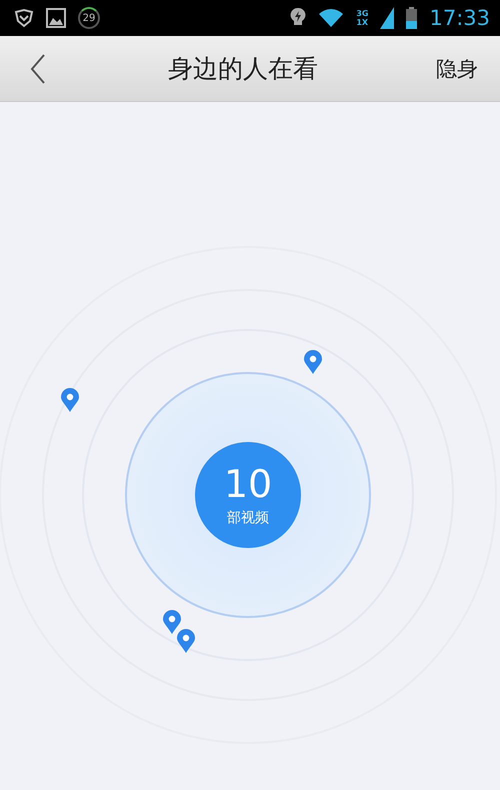  I want to click on image-icon, so click(56, 18).